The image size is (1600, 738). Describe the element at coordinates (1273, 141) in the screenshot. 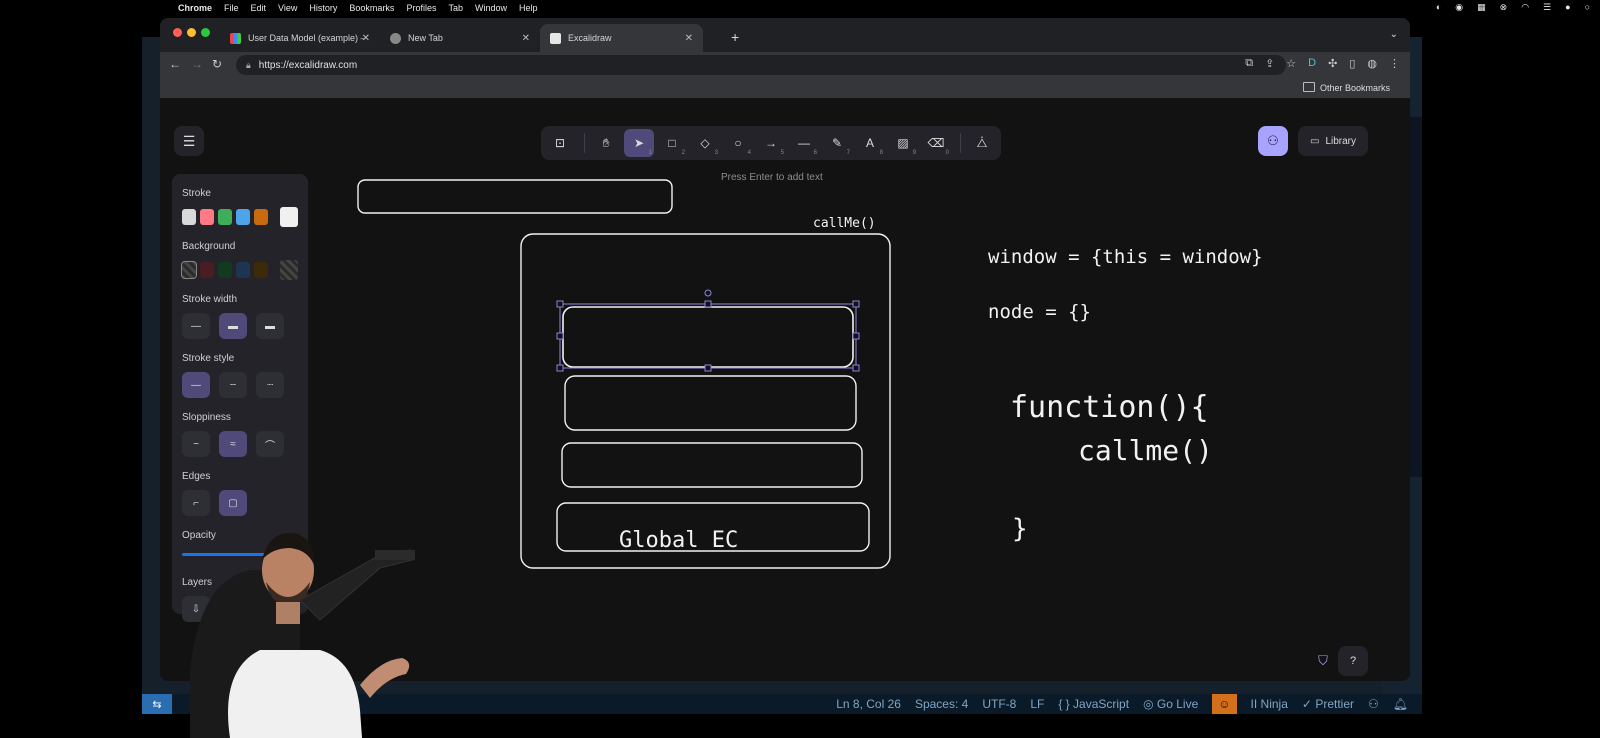

I see `collaborate-button: ⚇` at that location.